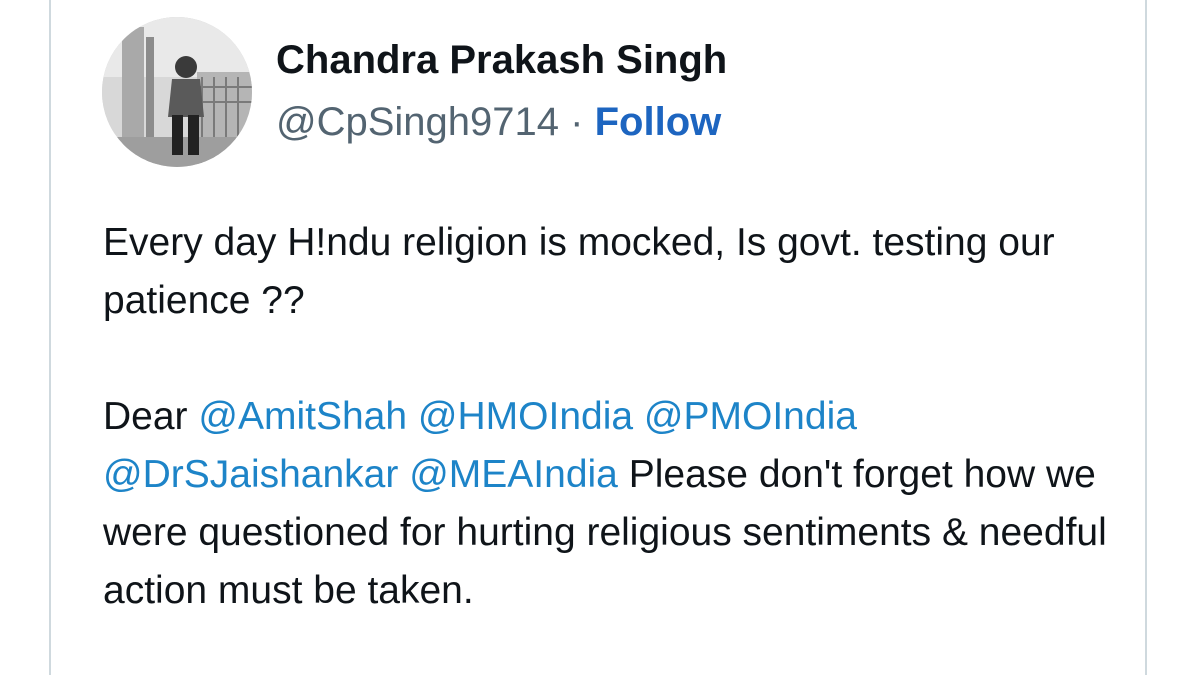 This screenshot has width=1200, height=675. I want to click on avatar-photo, so click(177, 92).